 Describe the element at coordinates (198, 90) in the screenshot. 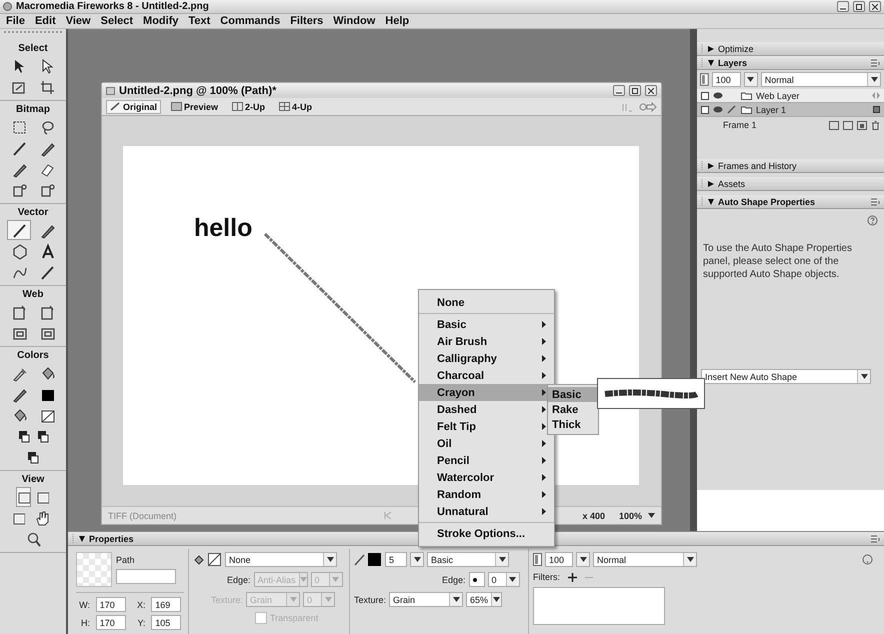

I see `document-title: Untitled-2.png @ 100% (Path)*` at that location.